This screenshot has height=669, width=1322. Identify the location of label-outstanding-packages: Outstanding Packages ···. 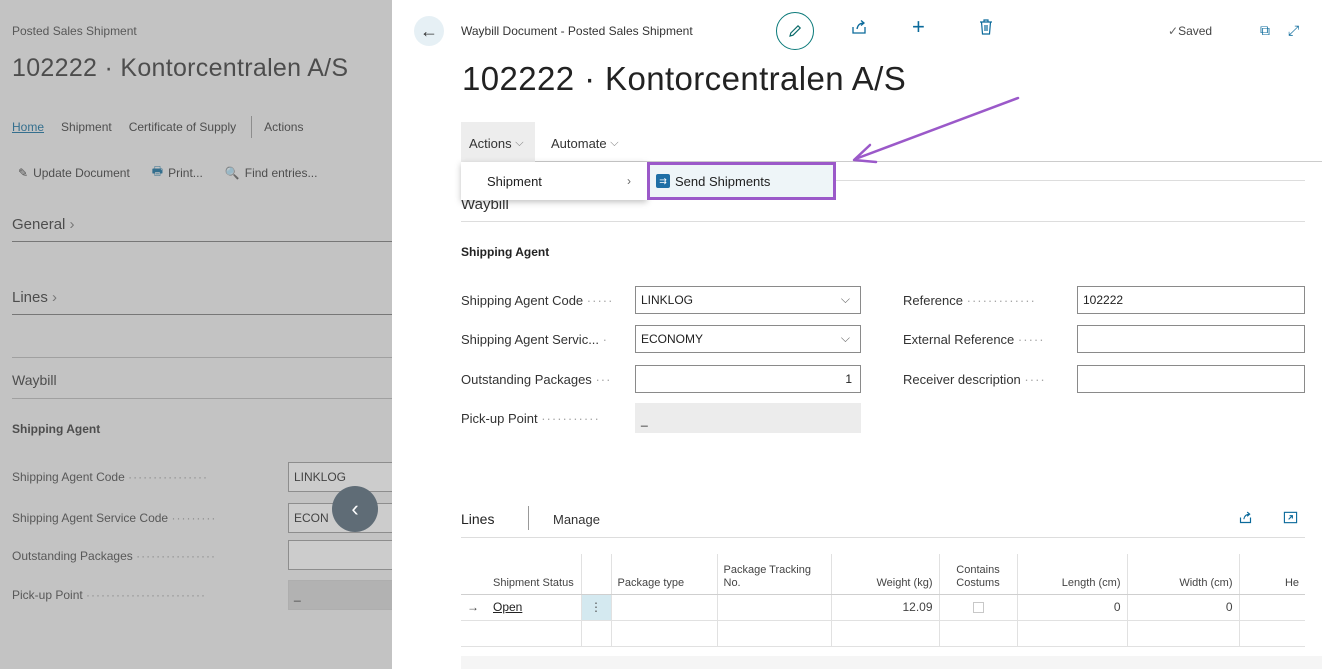
(536, 379).